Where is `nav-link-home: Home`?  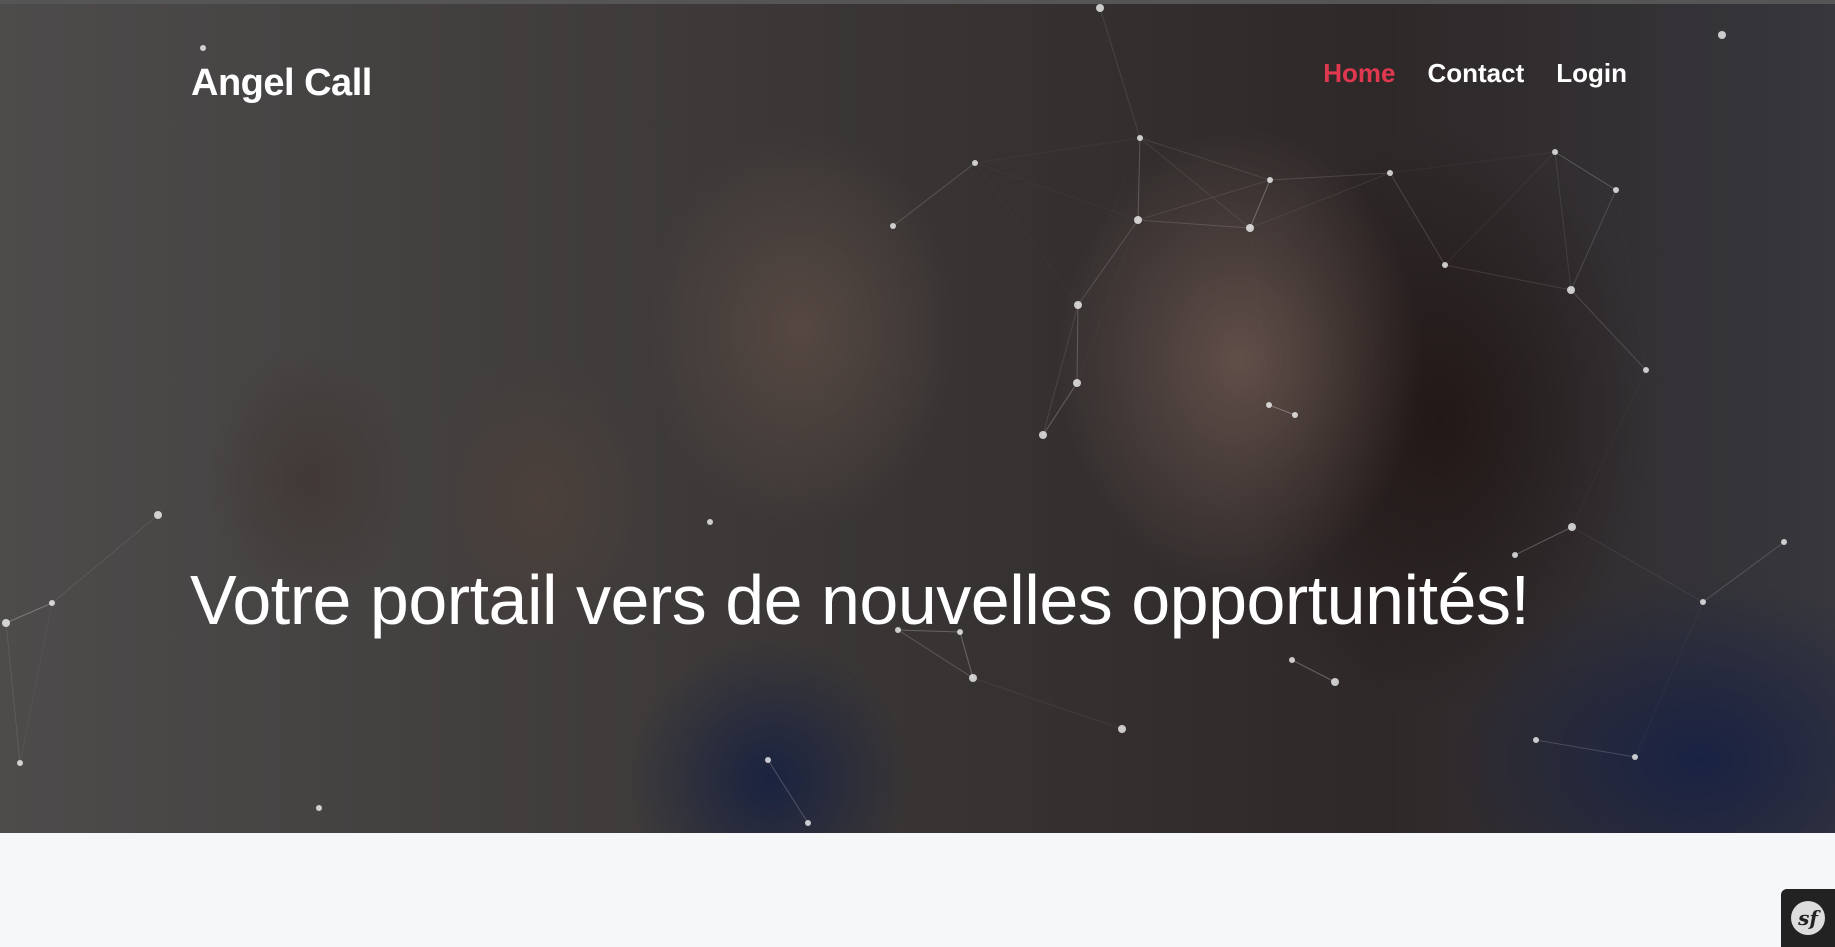
nav-link-home: Home is located at coordinates (1359, 73).